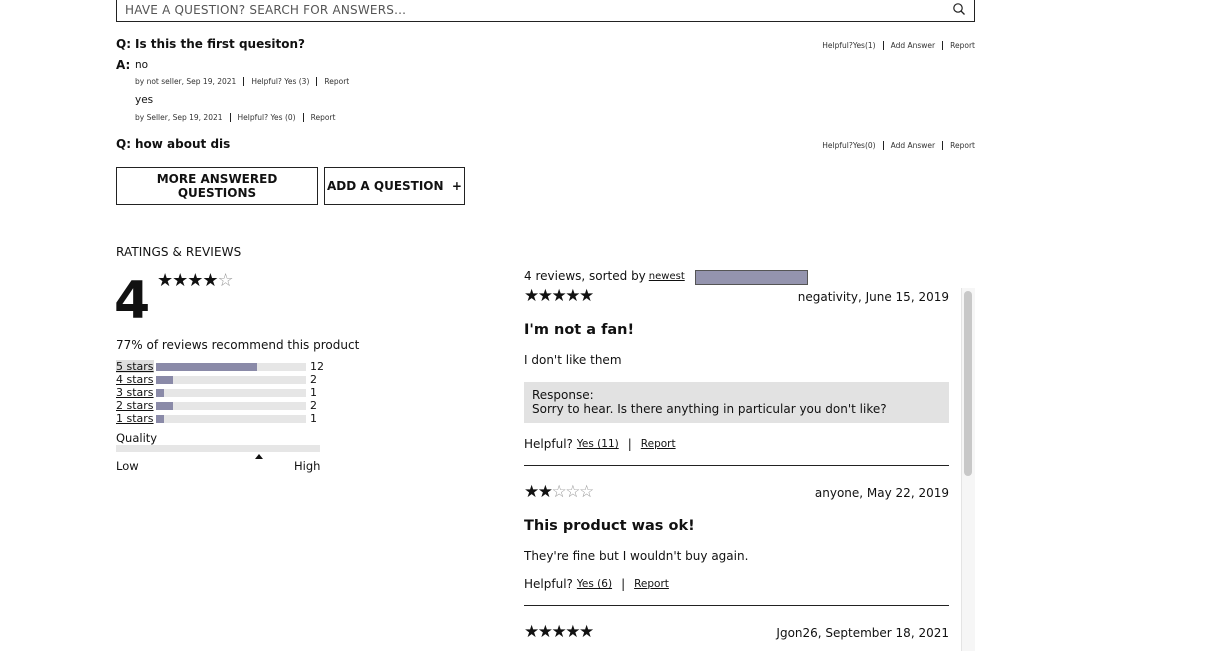 This screenshot has width=1226, height=651. I want to click on rating-breakdown-row: 1 stars 1, so click(236, 418).